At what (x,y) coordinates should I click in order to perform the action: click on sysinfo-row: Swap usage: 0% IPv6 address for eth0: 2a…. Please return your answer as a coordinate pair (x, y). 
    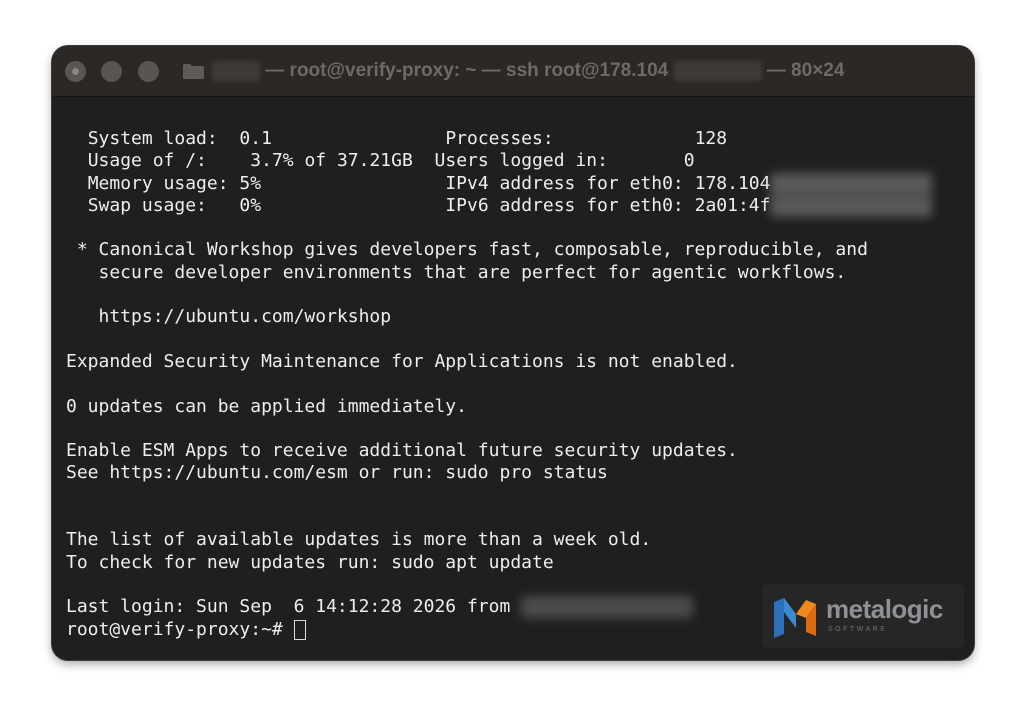
    Looking at the image, I should click on (499, 205).